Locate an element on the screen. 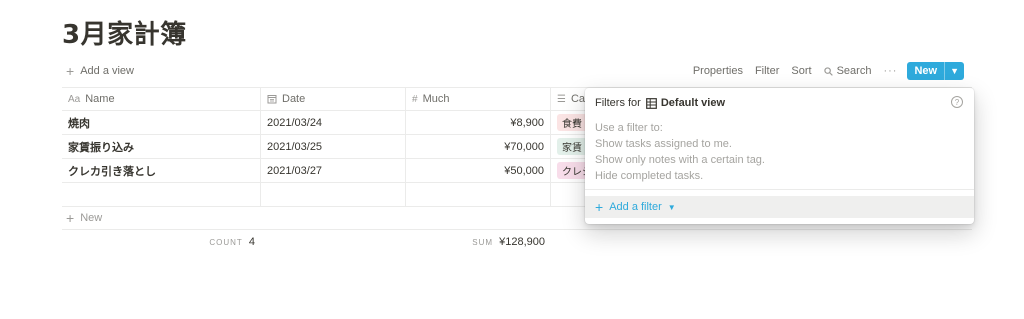 The image size is (1024, 319). column-header-much: # Much is located at coordinates (478, 99).